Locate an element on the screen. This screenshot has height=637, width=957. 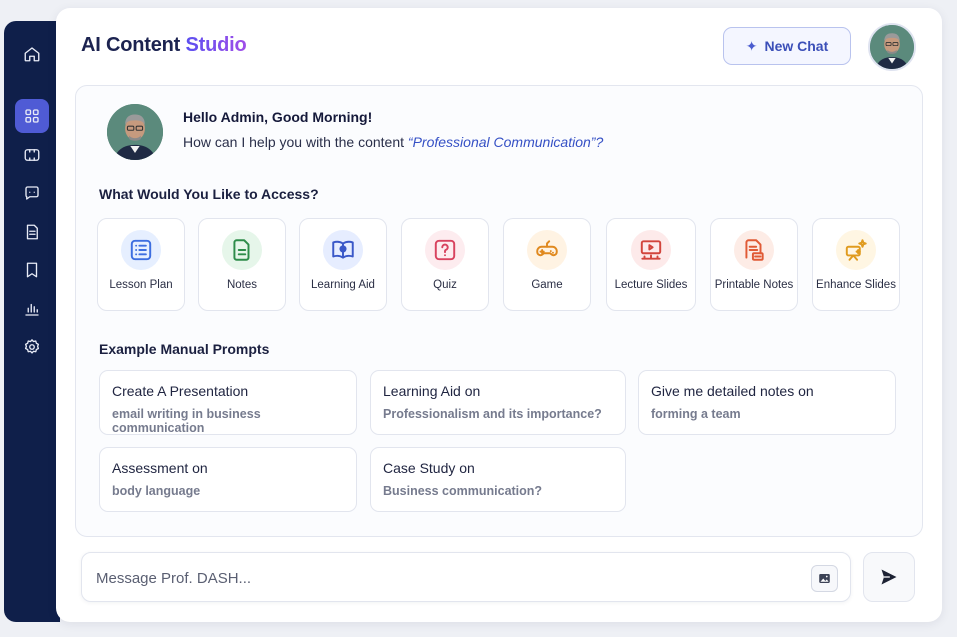
sidebar is located at coordinates (32, 321).